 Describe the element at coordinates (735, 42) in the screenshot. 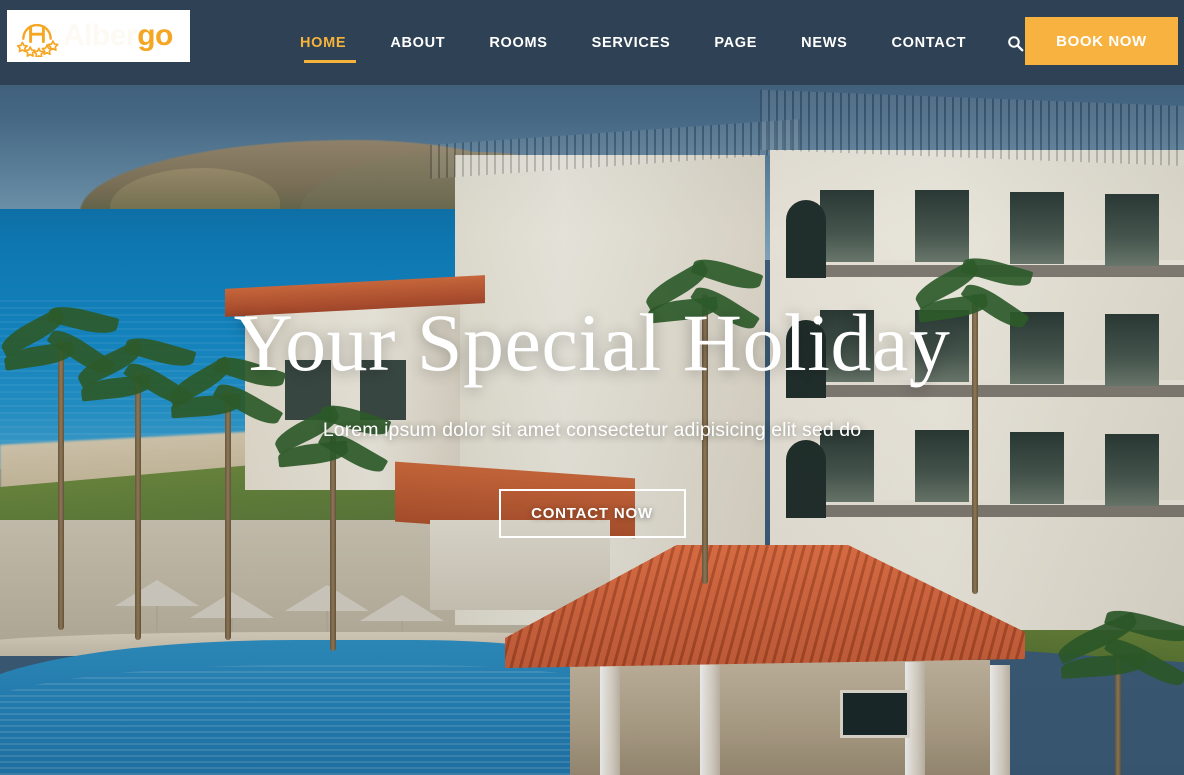

I see `nav-item-page: PAGE` at that location.